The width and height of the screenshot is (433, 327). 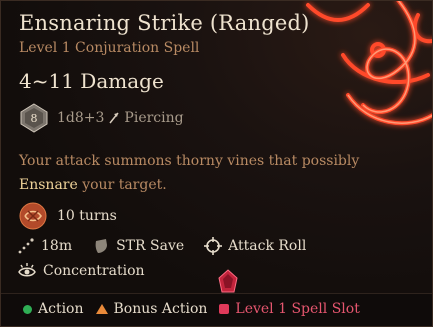 I want to click on dice-row: 8 1d8+3 Piercing, so click(x=101, y=118).